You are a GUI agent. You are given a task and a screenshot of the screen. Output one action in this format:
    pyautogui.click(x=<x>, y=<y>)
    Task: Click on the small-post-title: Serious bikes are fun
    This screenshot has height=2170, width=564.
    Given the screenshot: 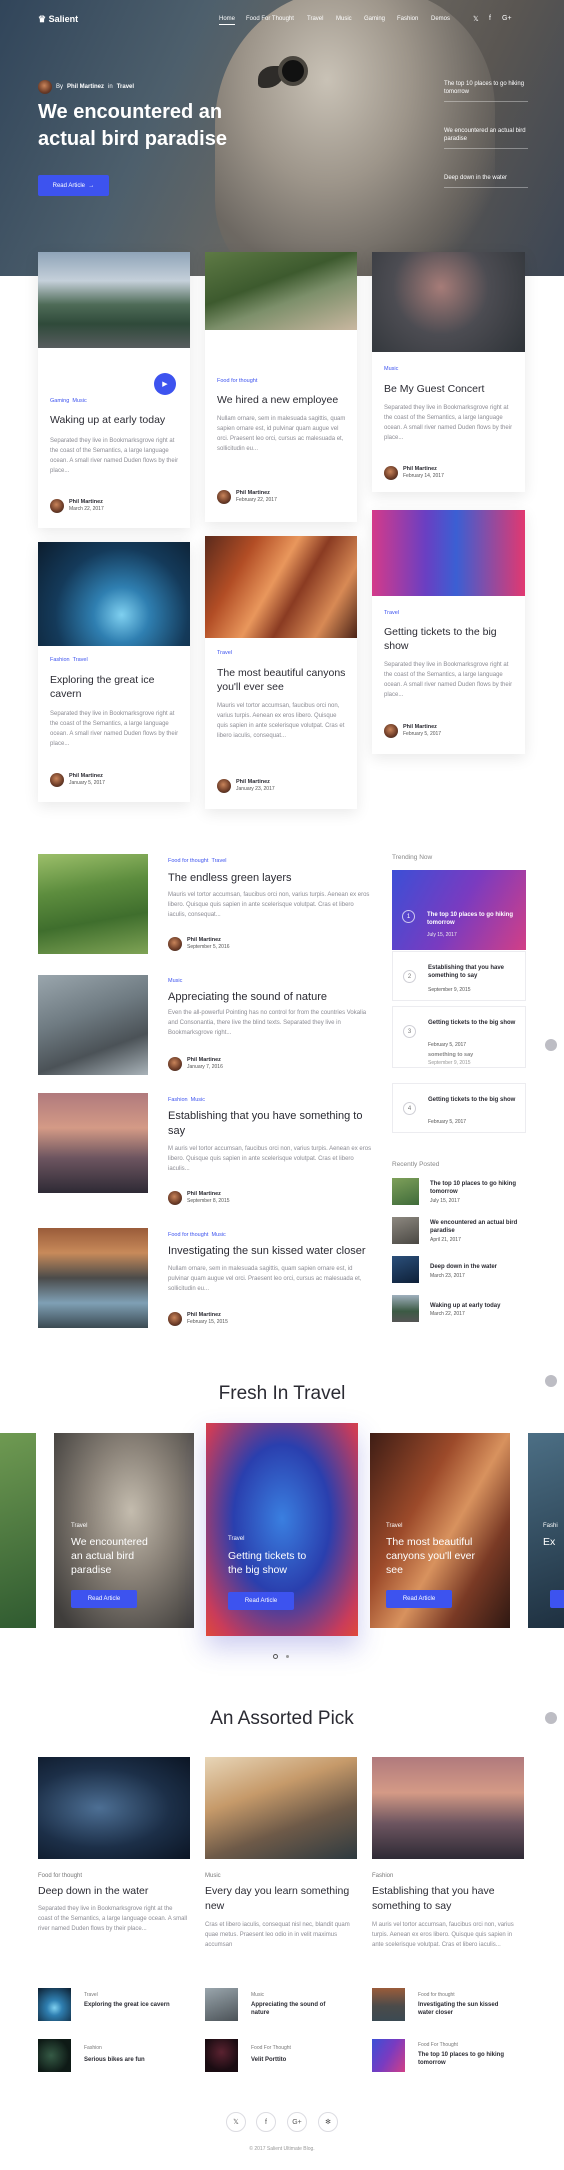 What is the action you would take?
    pyautogui.click(x=129, y=2060)
    